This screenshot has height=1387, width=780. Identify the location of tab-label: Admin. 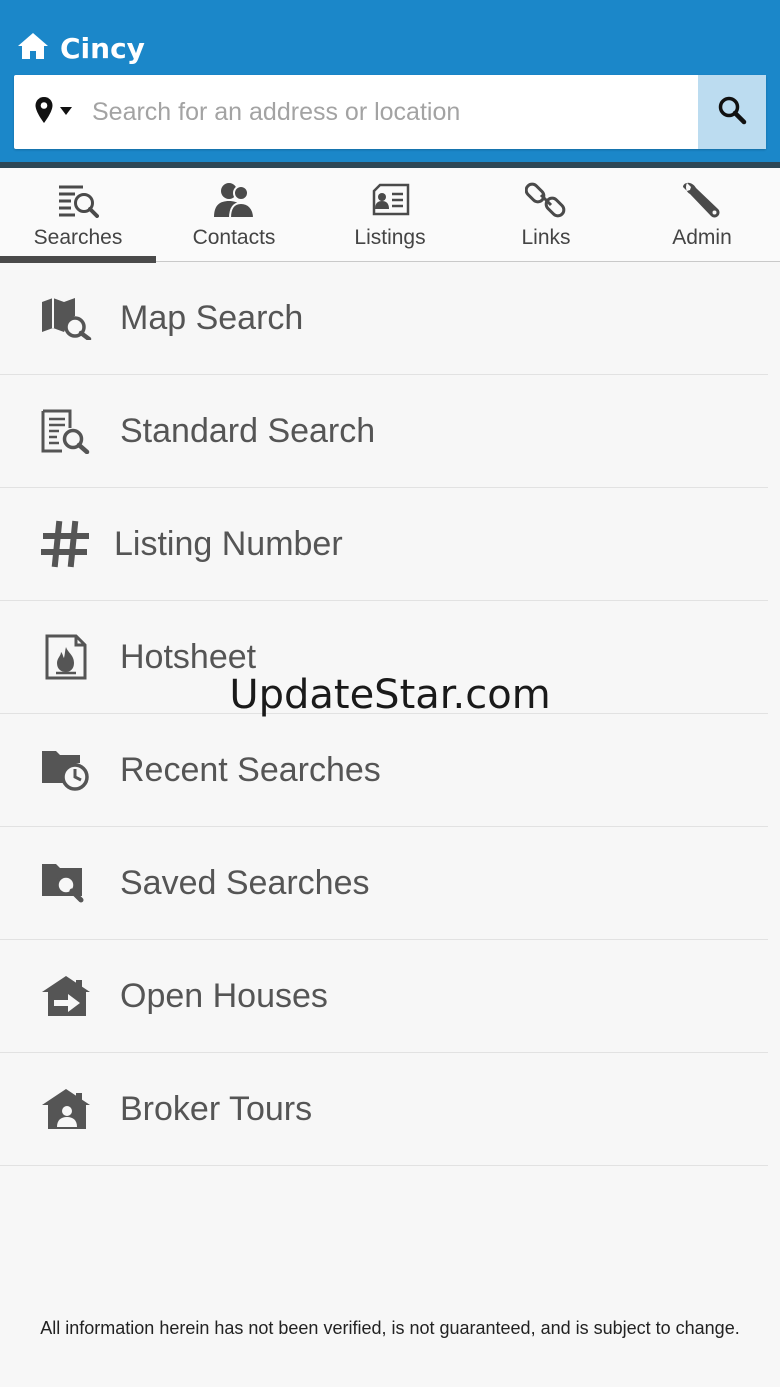
(702, 237).